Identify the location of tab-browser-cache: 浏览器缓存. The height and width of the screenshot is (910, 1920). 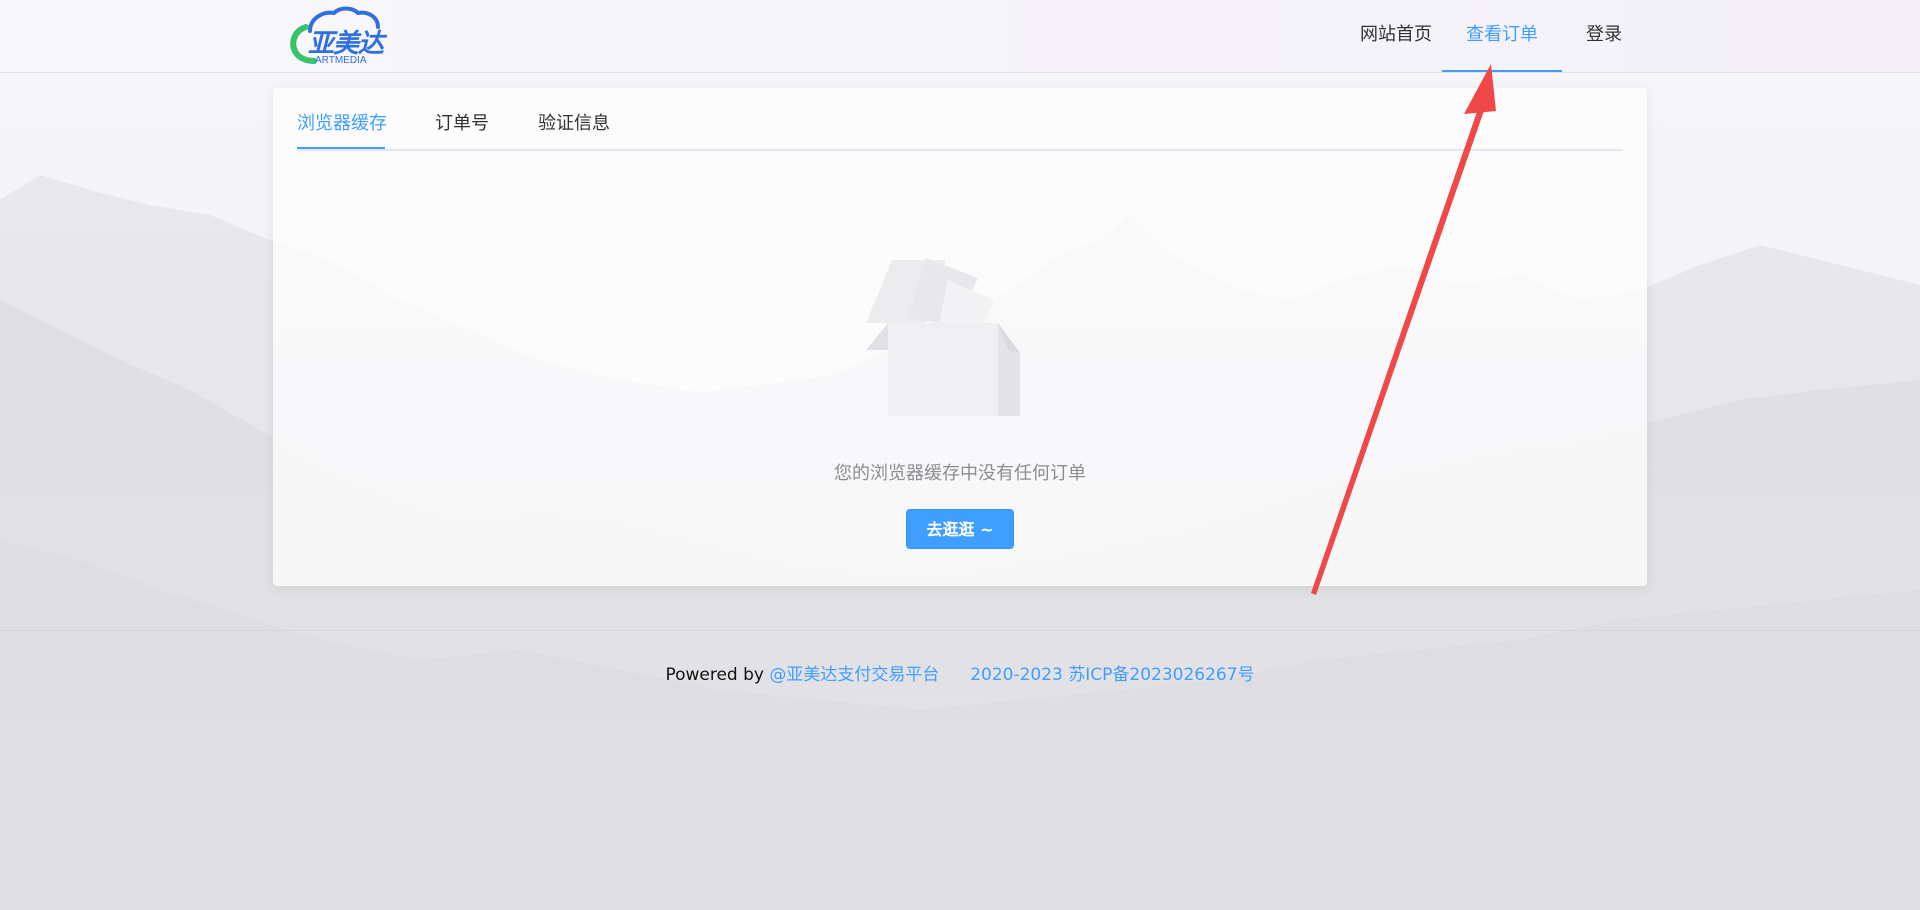
(342, 117).